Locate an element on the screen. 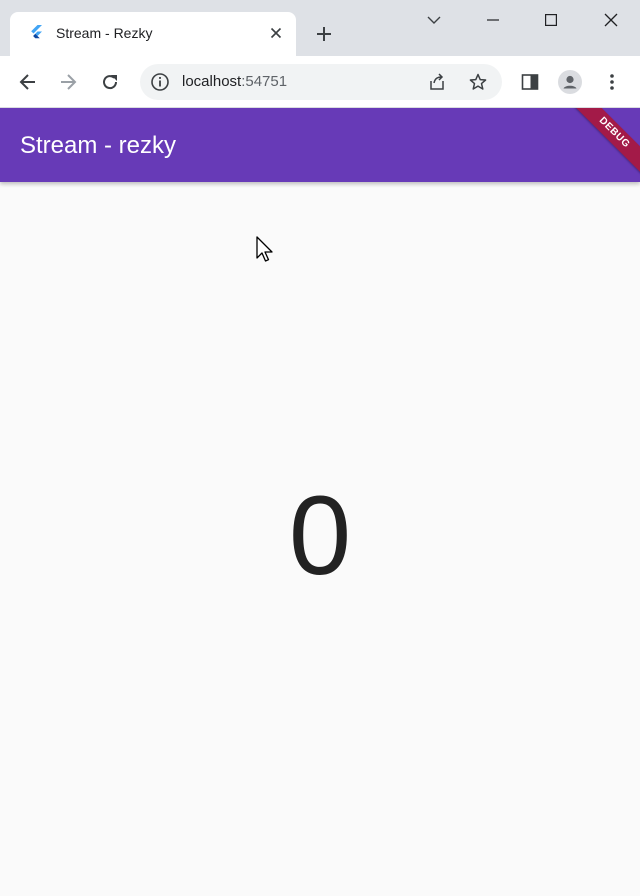 The height and width of the screenshot is (896, 640). tab-active: Stream - Rezky is located at coordinates (153, 34).